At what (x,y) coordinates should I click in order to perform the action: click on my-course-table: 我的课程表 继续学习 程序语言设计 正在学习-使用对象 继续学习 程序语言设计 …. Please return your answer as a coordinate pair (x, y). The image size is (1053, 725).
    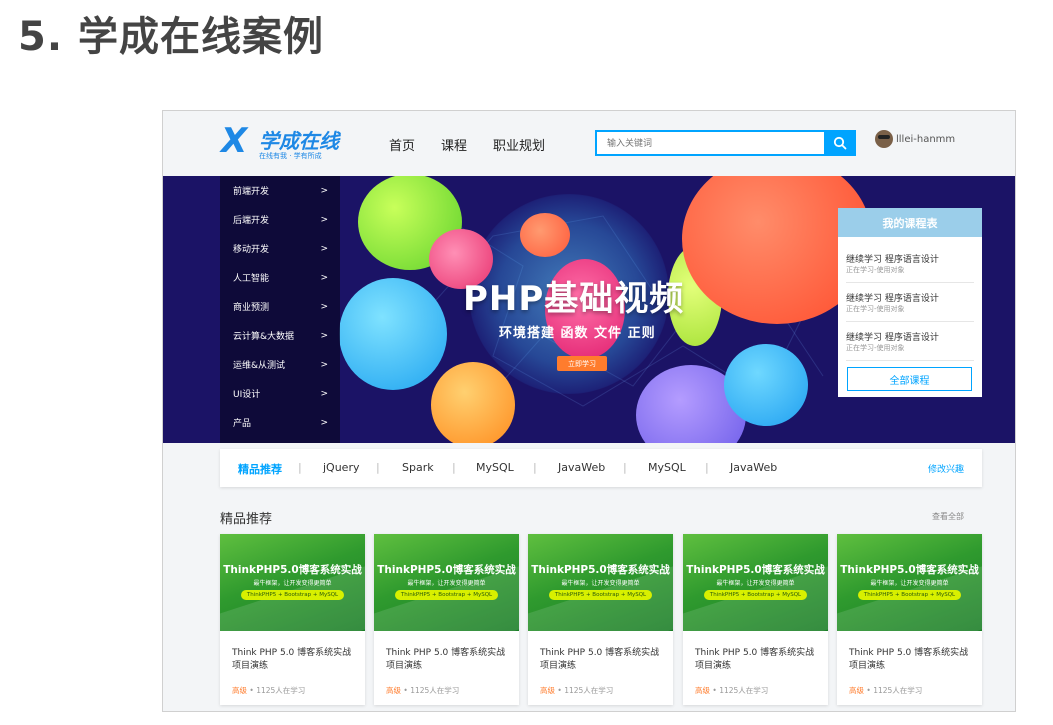
    Looking at the image, I should click on (910, 302).